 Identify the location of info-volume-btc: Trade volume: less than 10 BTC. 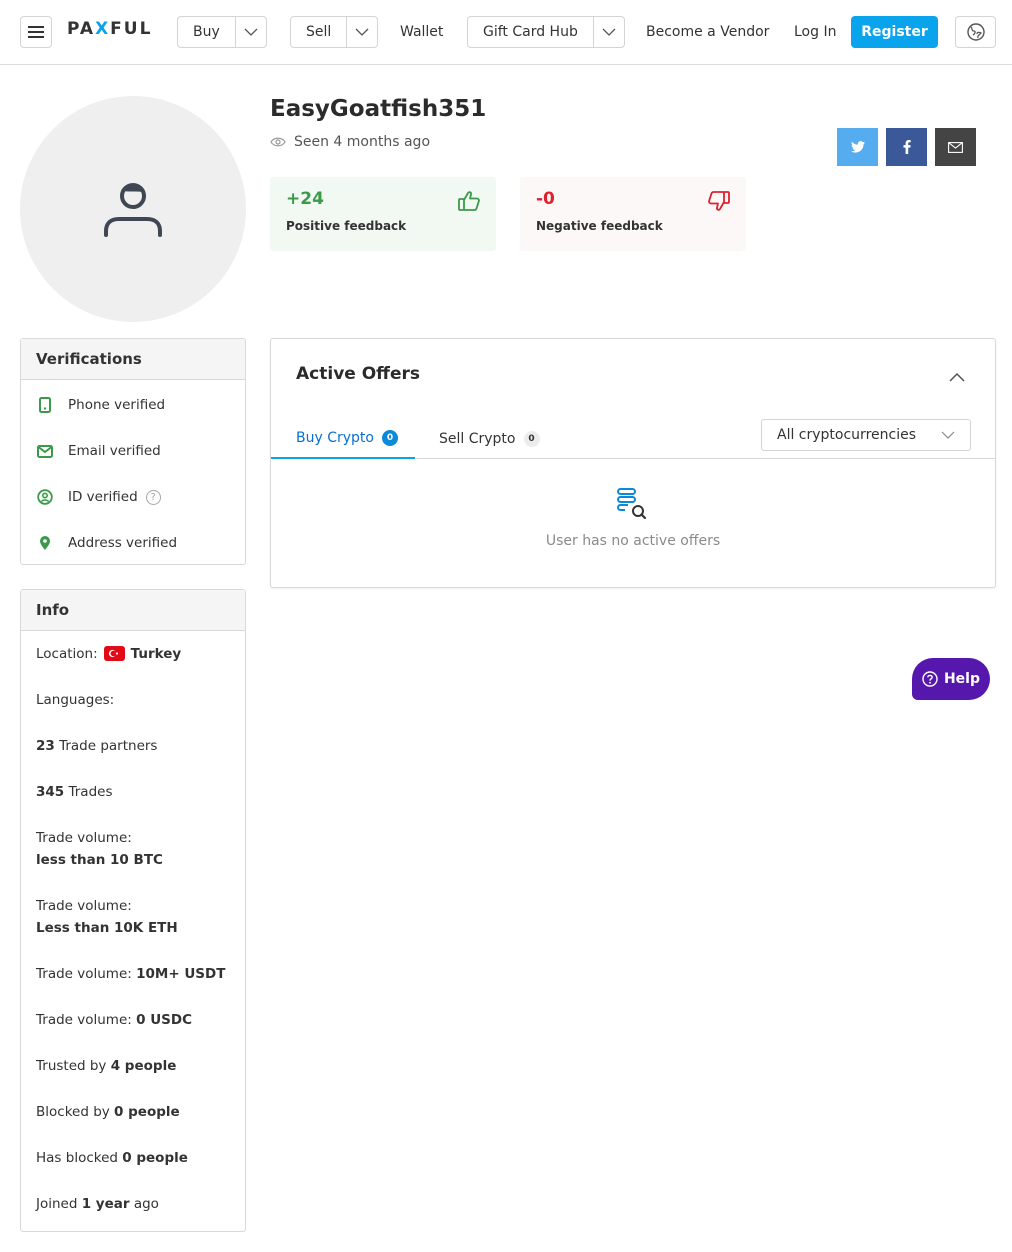
(99, 849).